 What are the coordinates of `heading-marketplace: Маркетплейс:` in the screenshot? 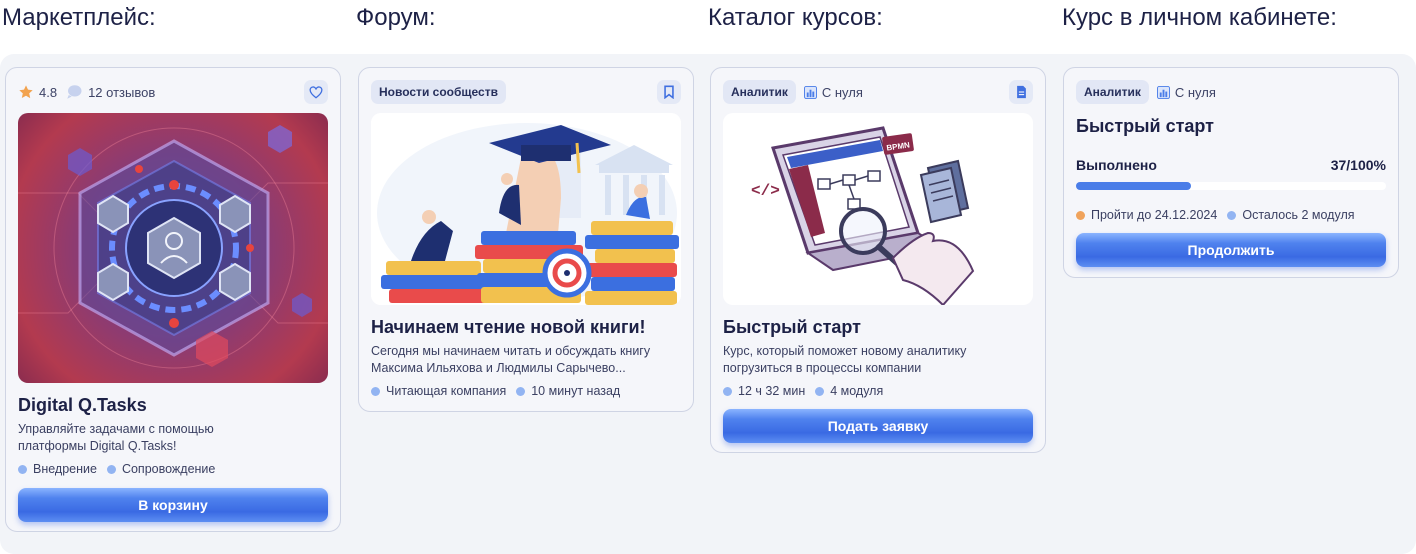 It's located at (79, 17).